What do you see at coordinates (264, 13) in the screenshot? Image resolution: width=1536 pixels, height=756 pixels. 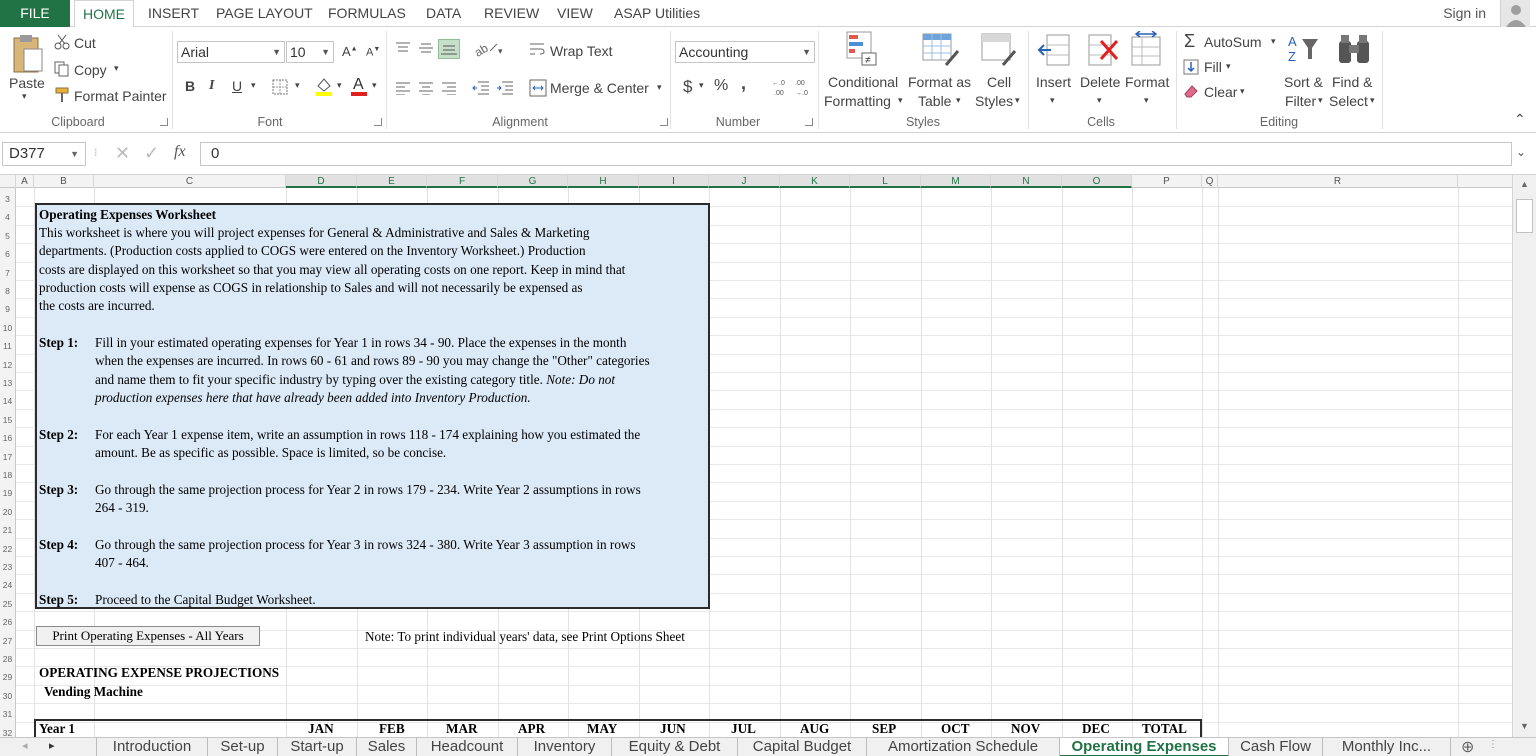 I see `tab-page-layout: PAGE LAYOUT` at bounding box center [264, 13].